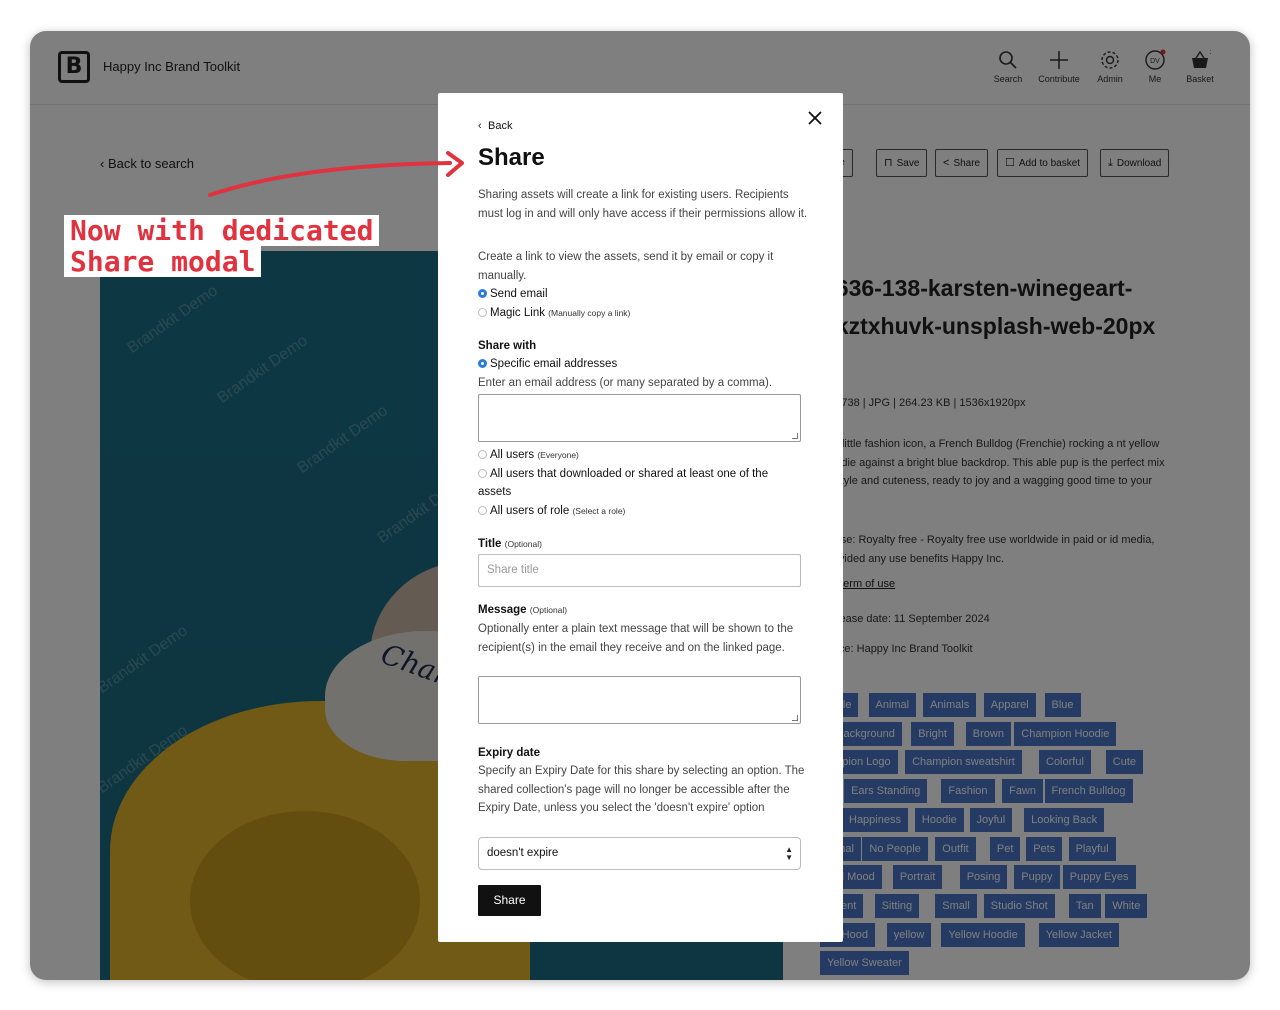 Image resolution: width=1280 pixels, height=1010 pixels. Describe the element at coordinates (558, 455) in the screenshot. I see `radio-note: (Everyone)` at that location.